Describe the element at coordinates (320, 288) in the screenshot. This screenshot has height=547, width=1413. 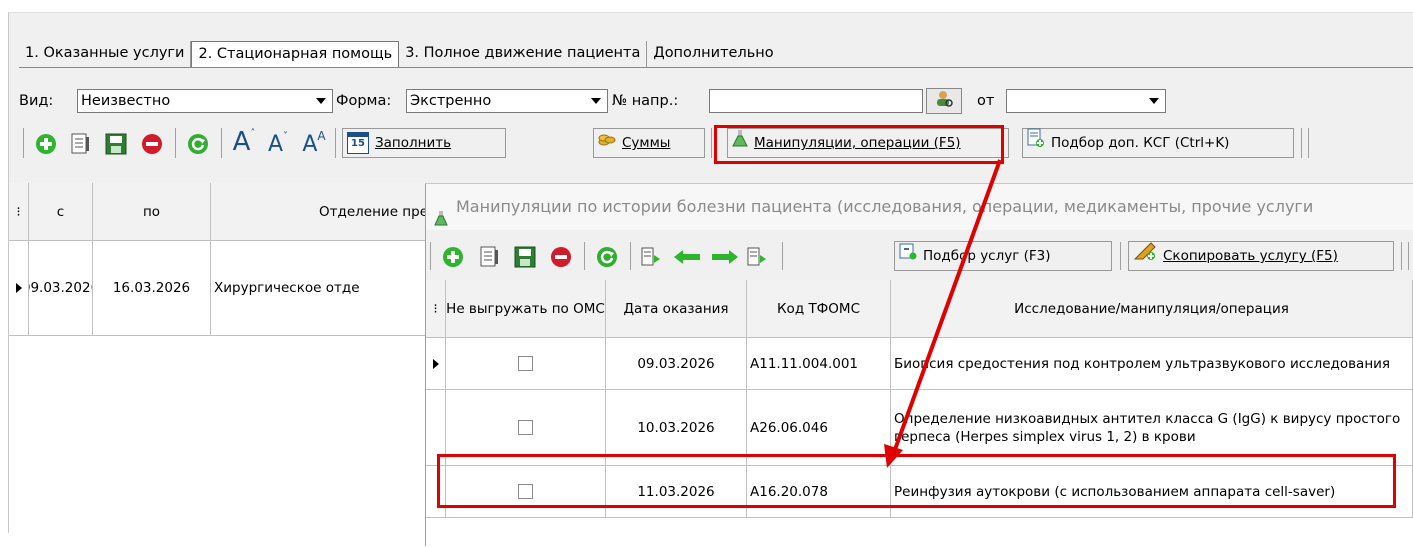
I see `cell-department: Хирургическое отде` at that location.